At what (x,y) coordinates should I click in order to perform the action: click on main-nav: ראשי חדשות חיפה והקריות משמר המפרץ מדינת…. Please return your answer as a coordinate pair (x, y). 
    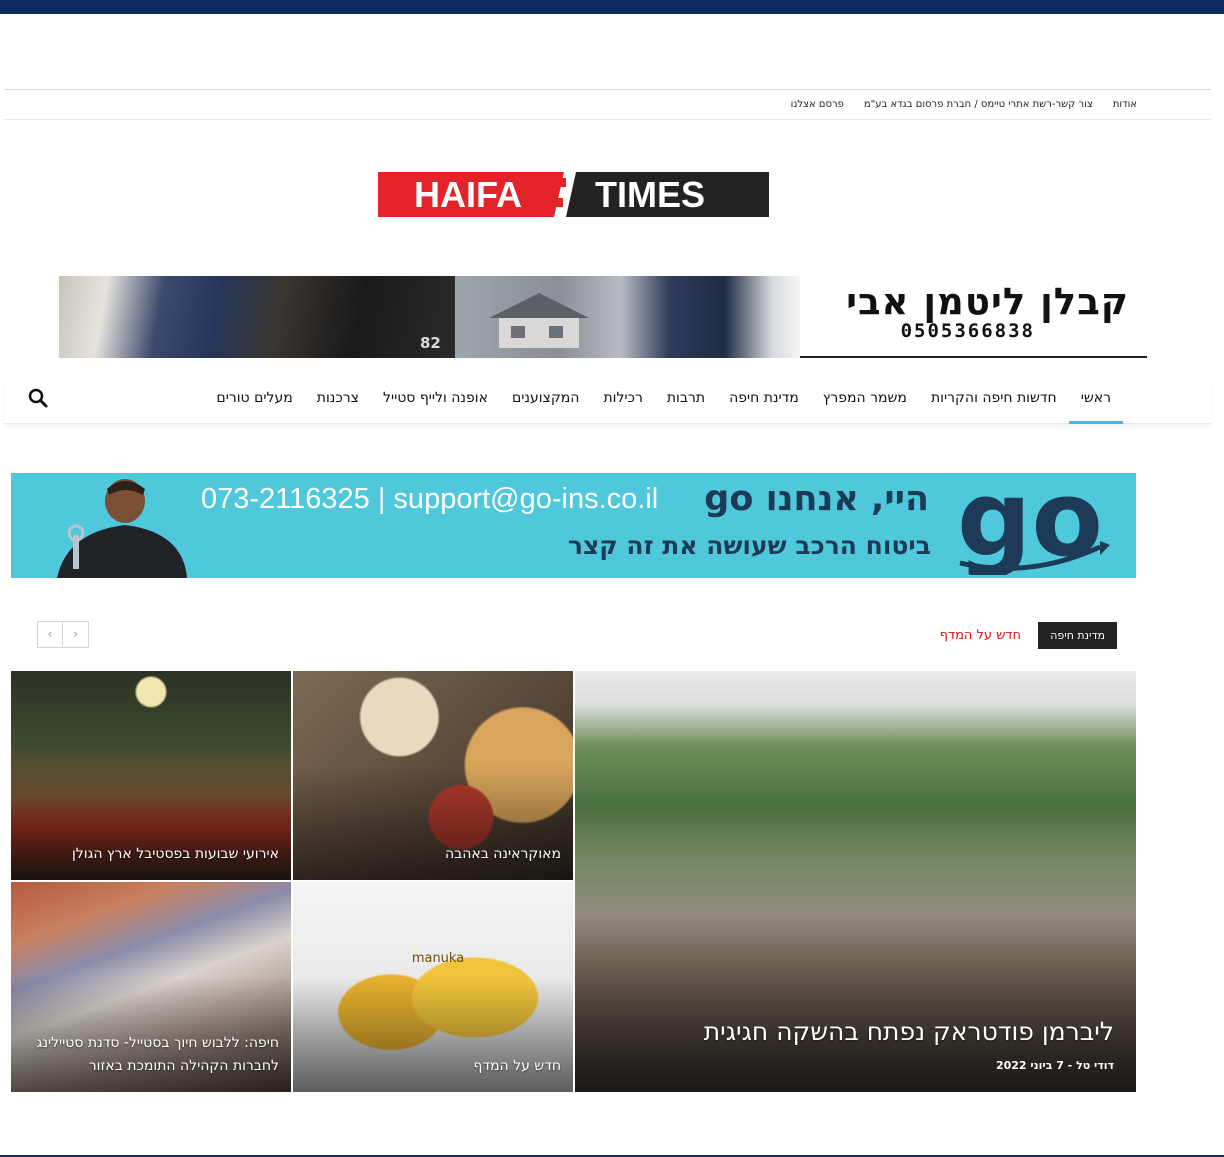
    Looking at the image, I should click on (607, 401).